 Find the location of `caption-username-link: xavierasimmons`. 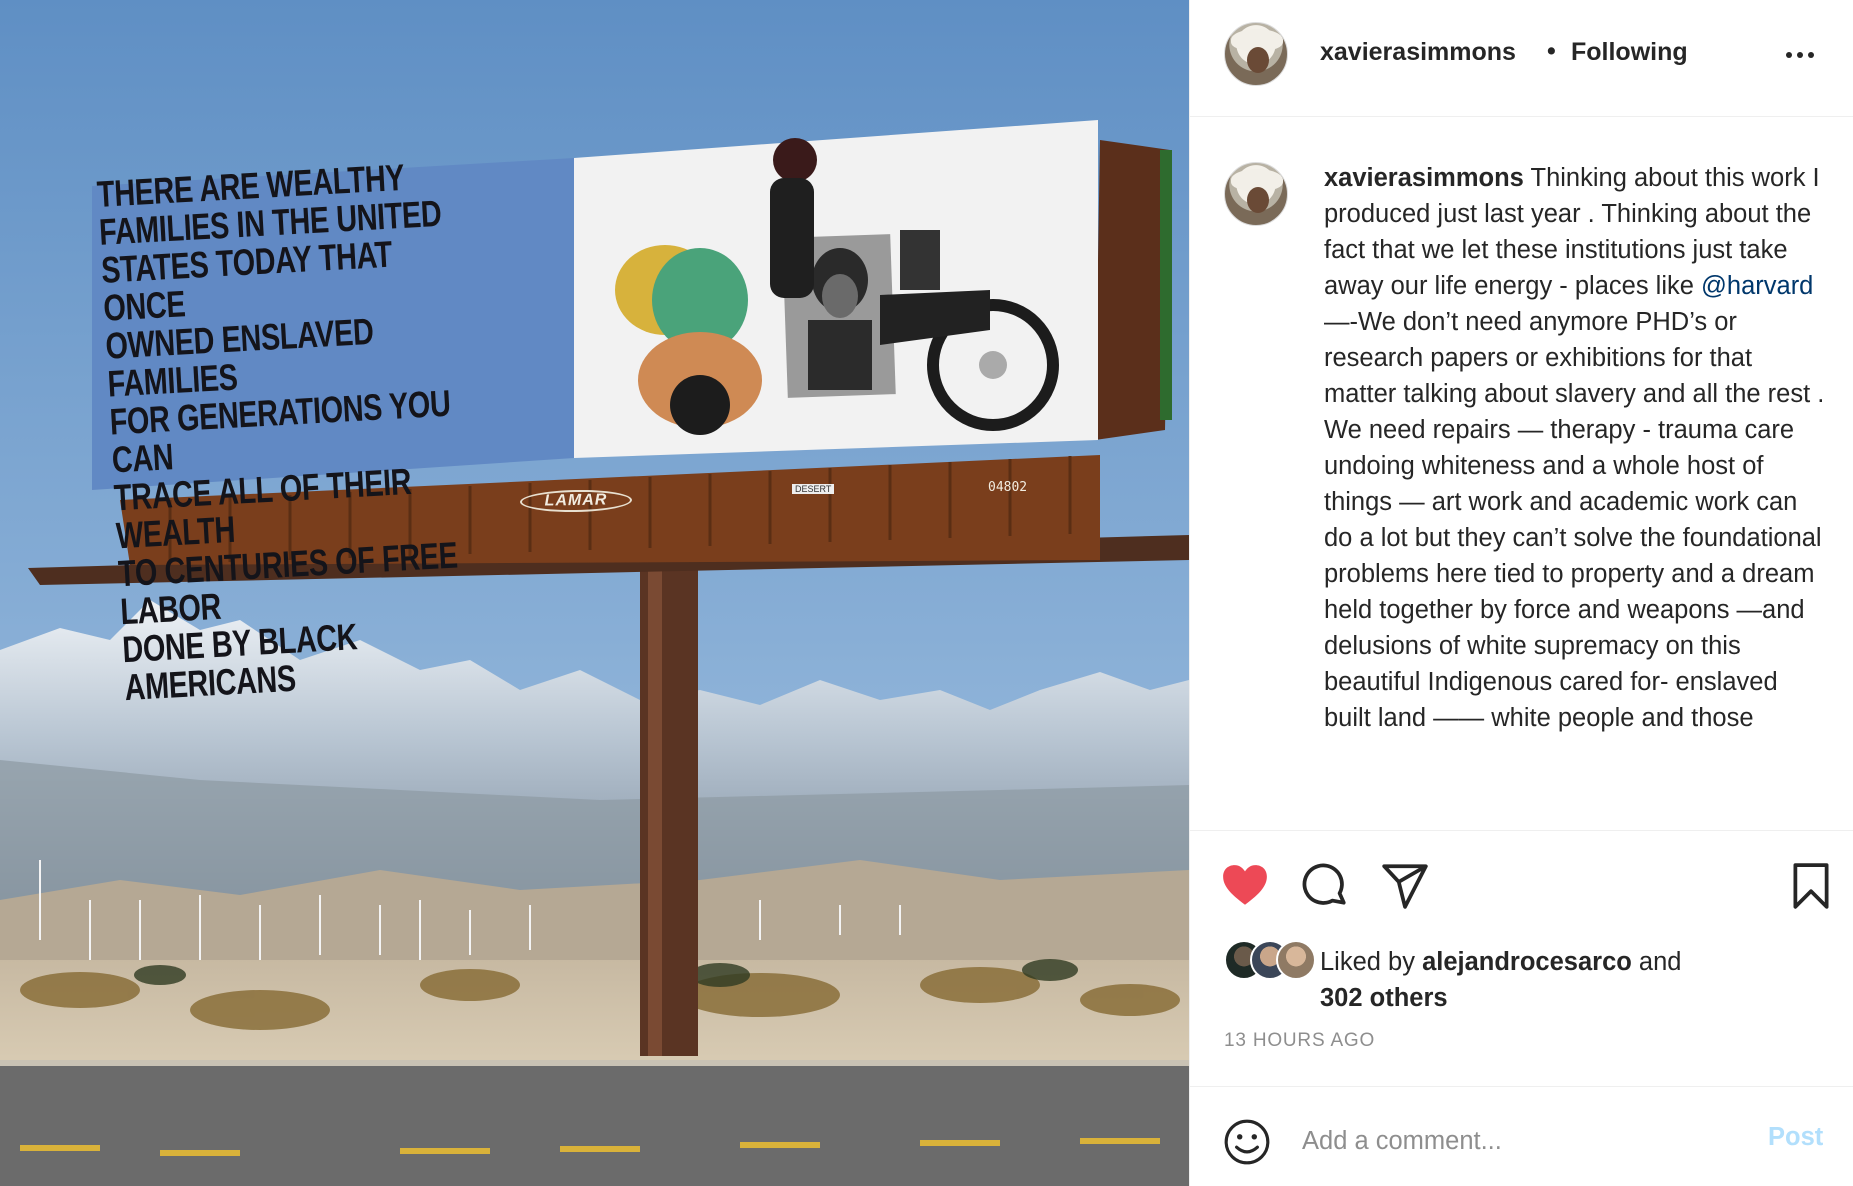

caption-username-link: xavierasimmons is located at coordinates (1424, 178).